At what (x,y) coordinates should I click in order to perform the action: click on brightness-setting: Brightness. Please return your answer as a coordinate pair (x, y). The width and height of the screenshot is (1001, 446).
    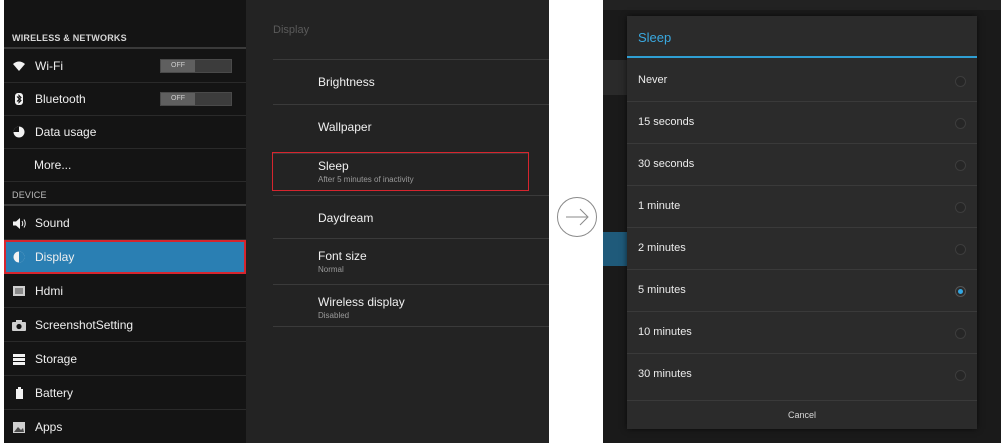
    Looking at the image, I should click on (411, 80).